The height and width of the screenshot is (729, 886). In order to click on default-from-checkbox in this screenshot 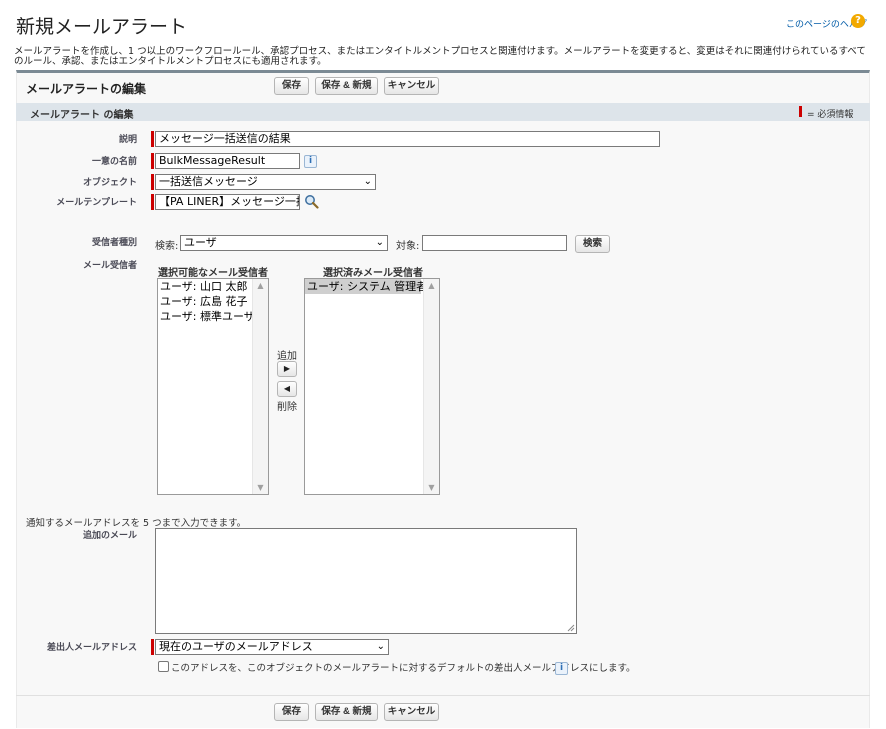, I will do `click(163, 666)`.